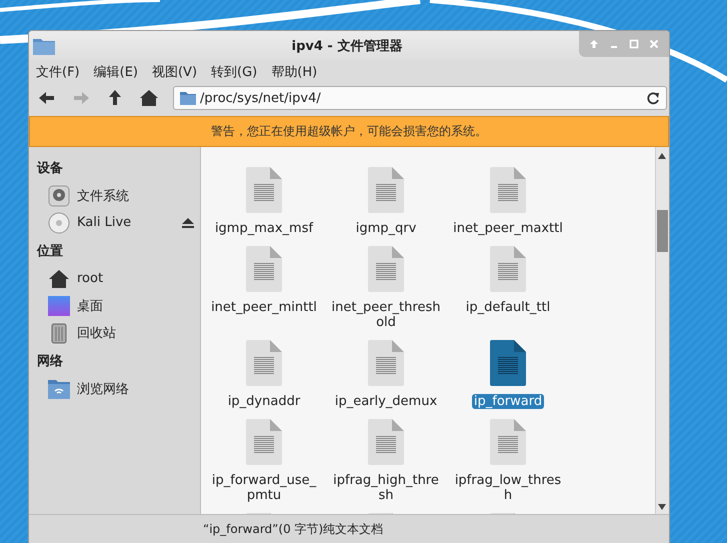 Image resolution: width=727 pixels, height=543 pixels. Describe the element at coordinates (508, 488) in the screenshot. I see `file-name: ipfrag_low_thresh` at that location.